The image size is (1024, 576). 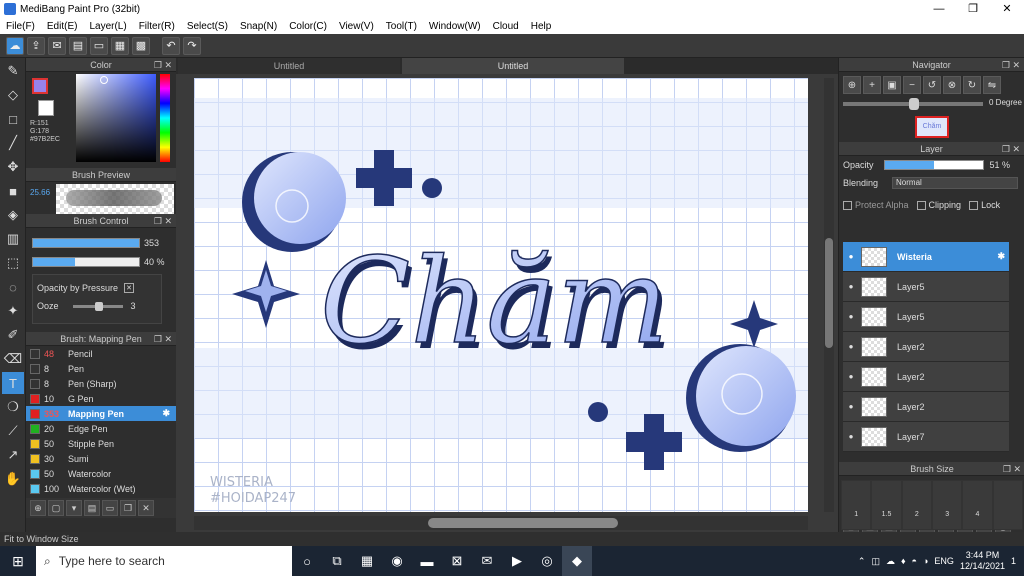 I want to click on eyedropper-tool-icon: ⟋, so click(x=13, y=431).